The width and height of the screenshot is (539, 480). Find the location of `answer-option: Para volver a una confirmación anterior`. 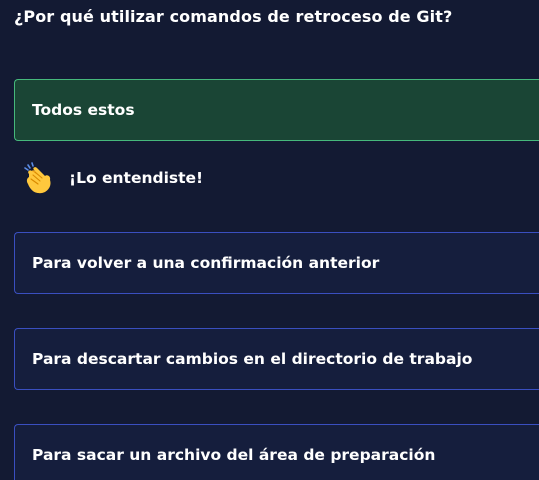

answer-option: Para volver a una confirmación anterior is located at coordinates (276, 263).